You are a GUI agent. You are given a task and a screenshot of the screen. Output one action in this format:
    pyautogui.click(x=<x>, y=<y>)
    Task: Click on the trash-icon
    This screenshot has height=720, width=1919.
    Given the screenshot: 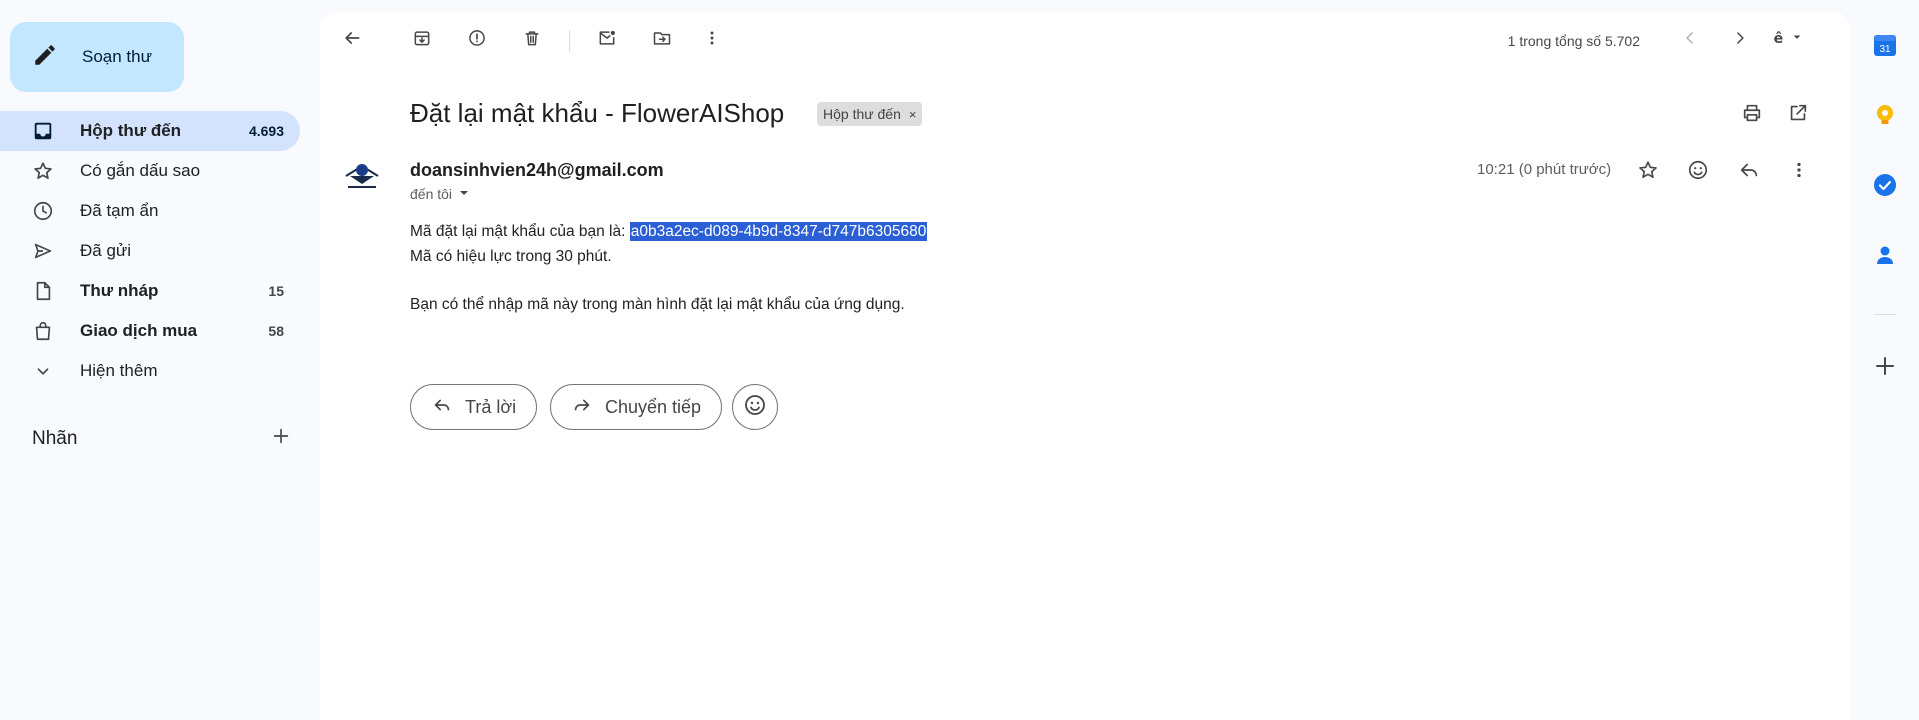 What is the action you would take?
    pyautogui.click(x=532, y=40)
    